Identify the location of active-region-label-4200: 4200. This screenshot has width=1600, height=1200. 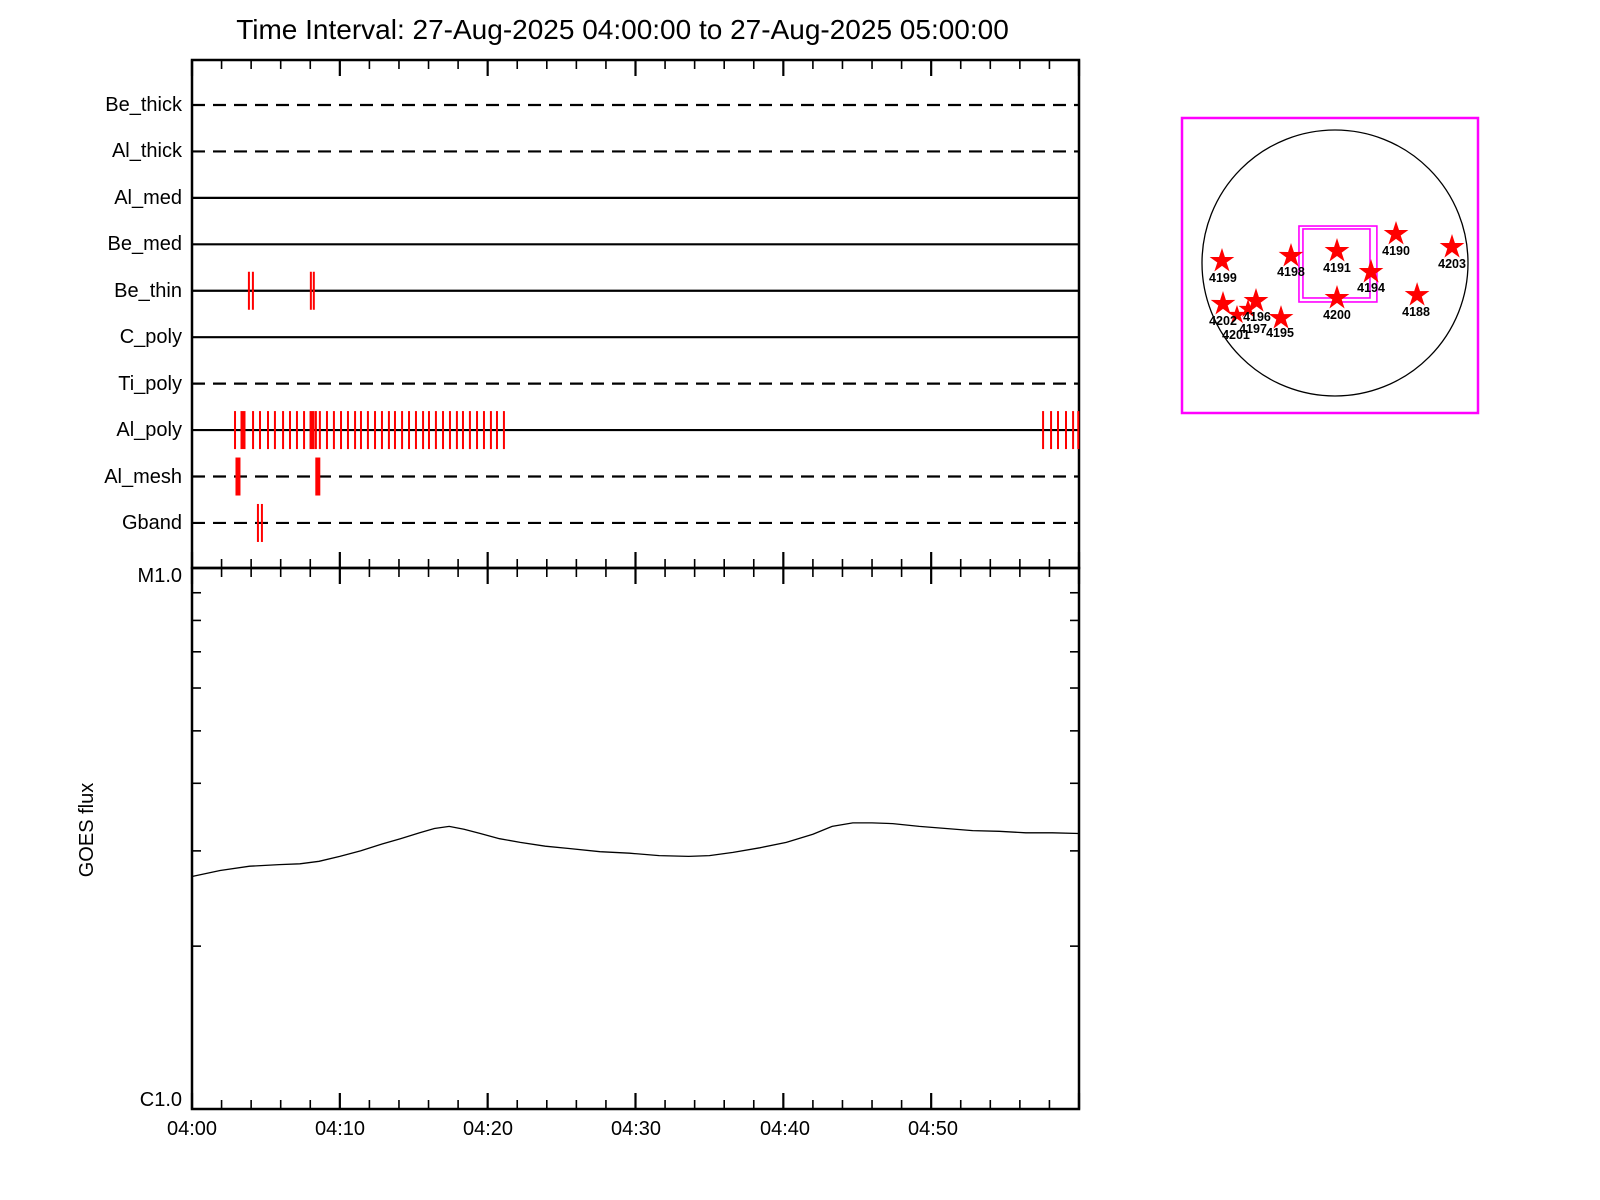
(1337, 315).